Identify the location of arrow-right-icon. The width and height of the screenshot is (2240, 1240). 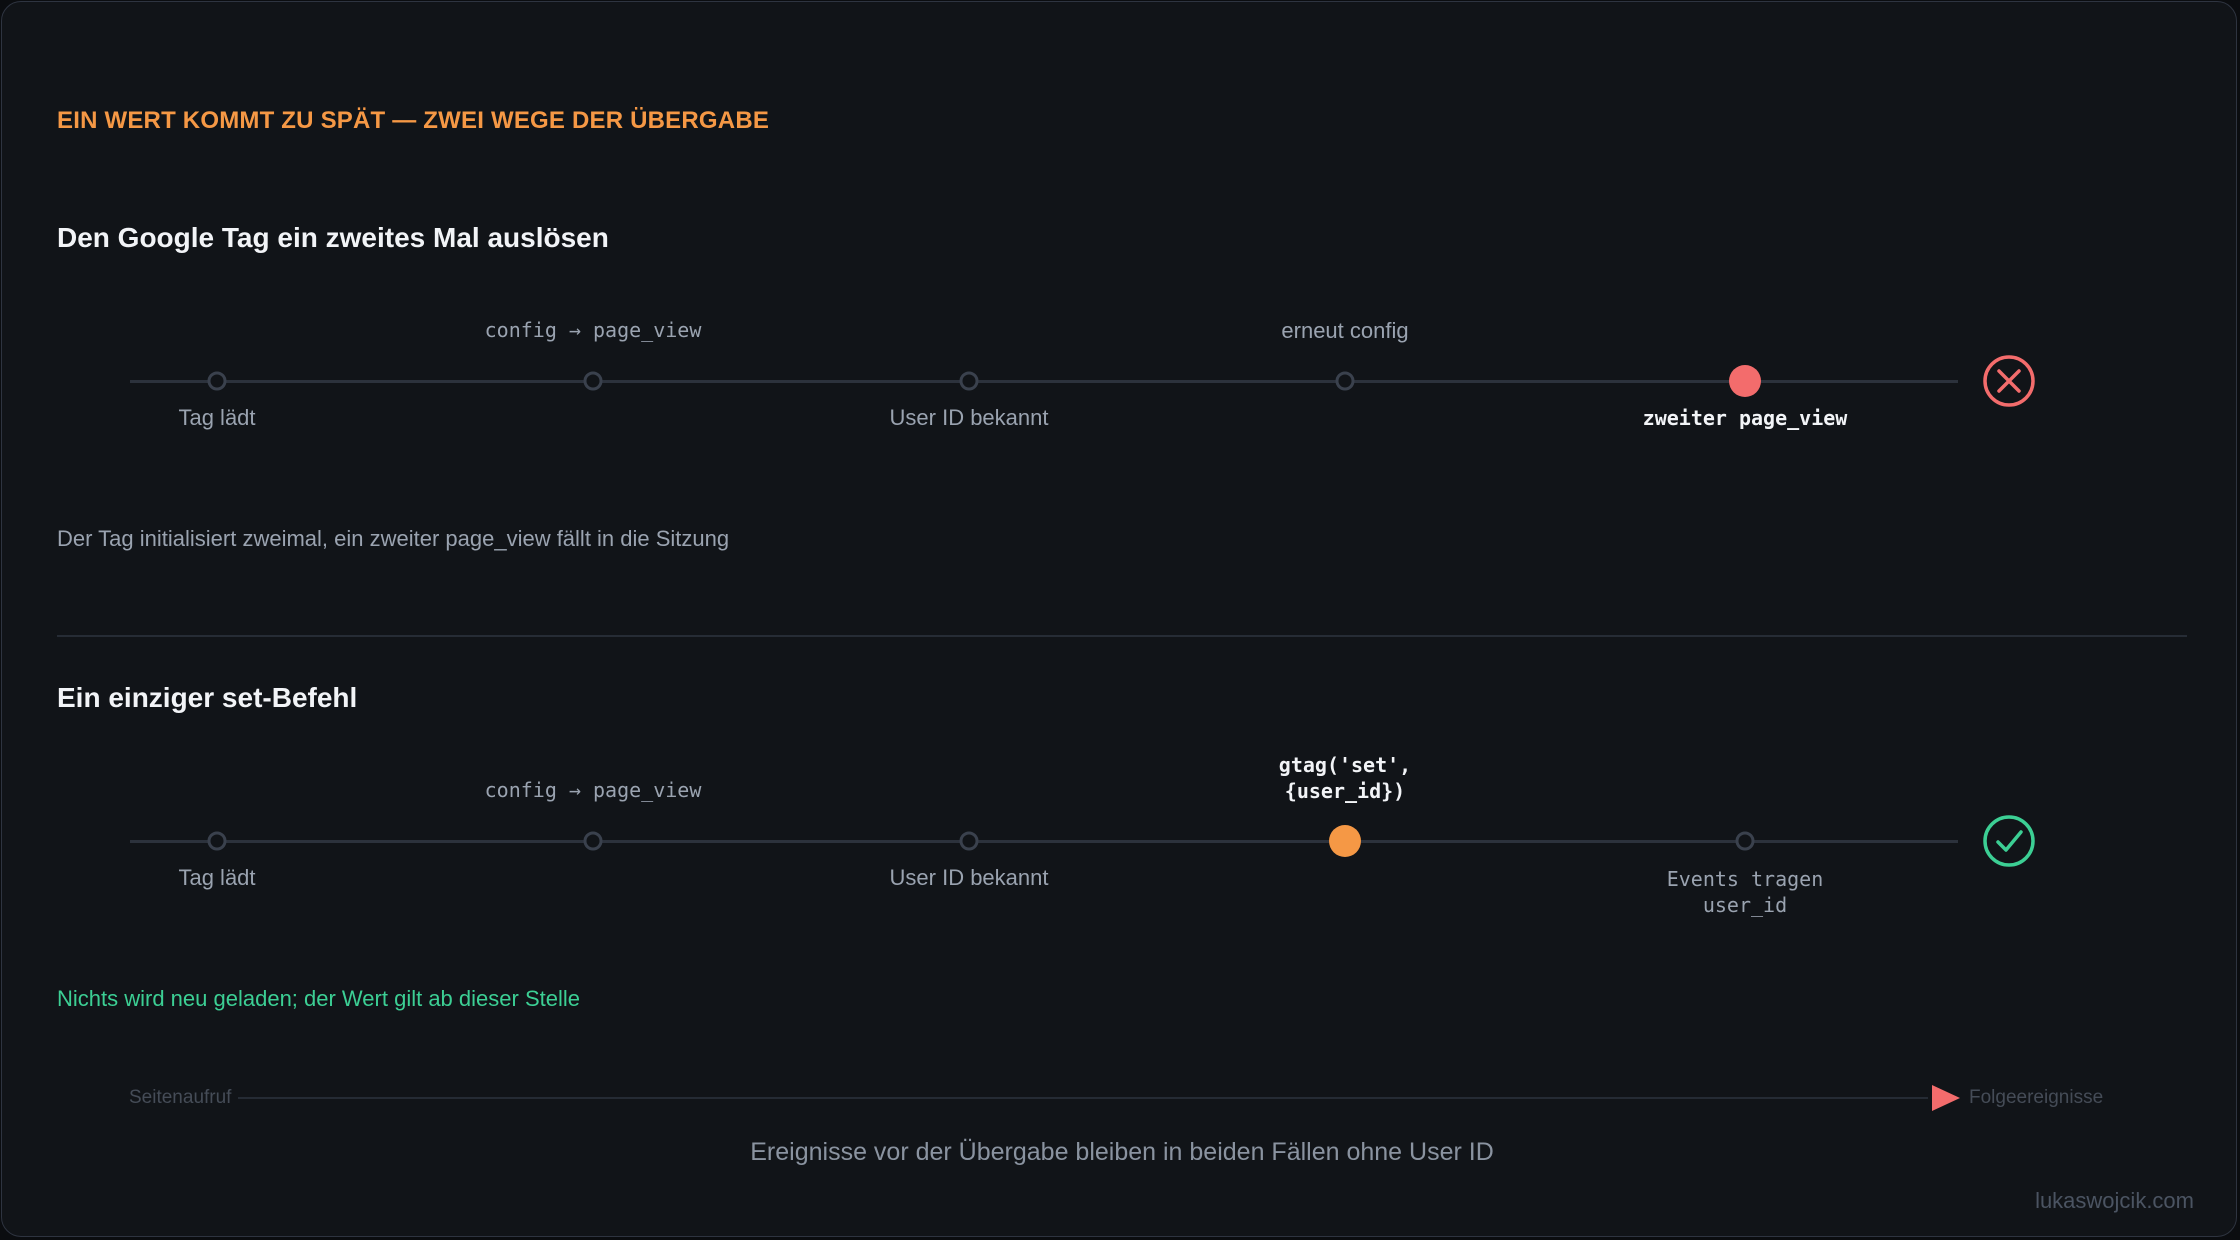
(1946, 1098).